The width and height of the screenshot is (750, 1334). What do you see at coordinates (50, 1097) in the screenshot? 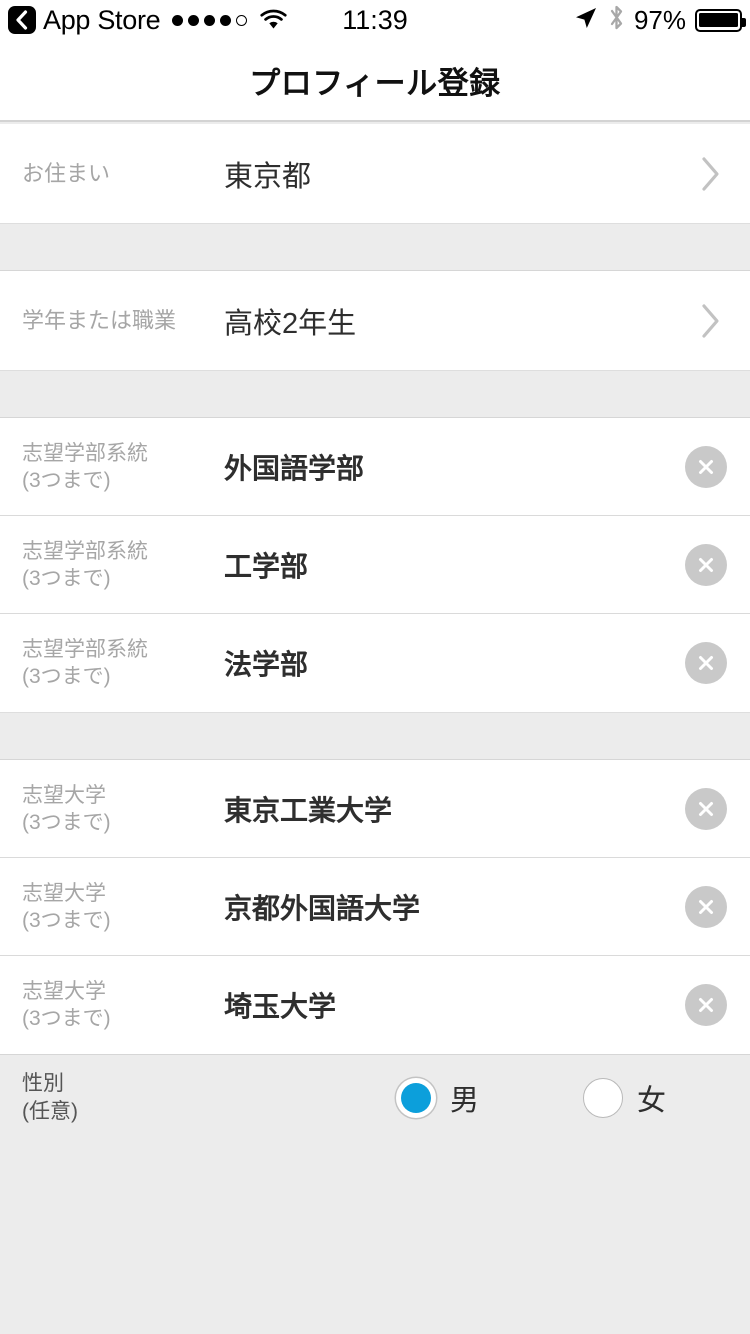
I see `row-gender-label: 性別 (任意)` at bounding box center [50, 1097].